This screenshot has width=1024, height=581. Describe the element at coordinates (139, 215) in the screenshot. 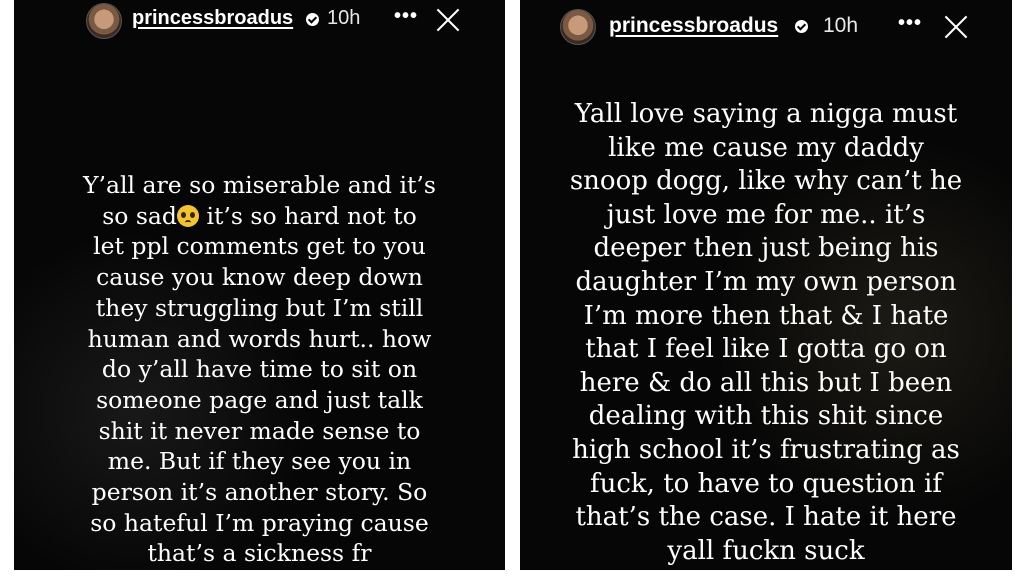

I see `text-line: so sad` at that location.